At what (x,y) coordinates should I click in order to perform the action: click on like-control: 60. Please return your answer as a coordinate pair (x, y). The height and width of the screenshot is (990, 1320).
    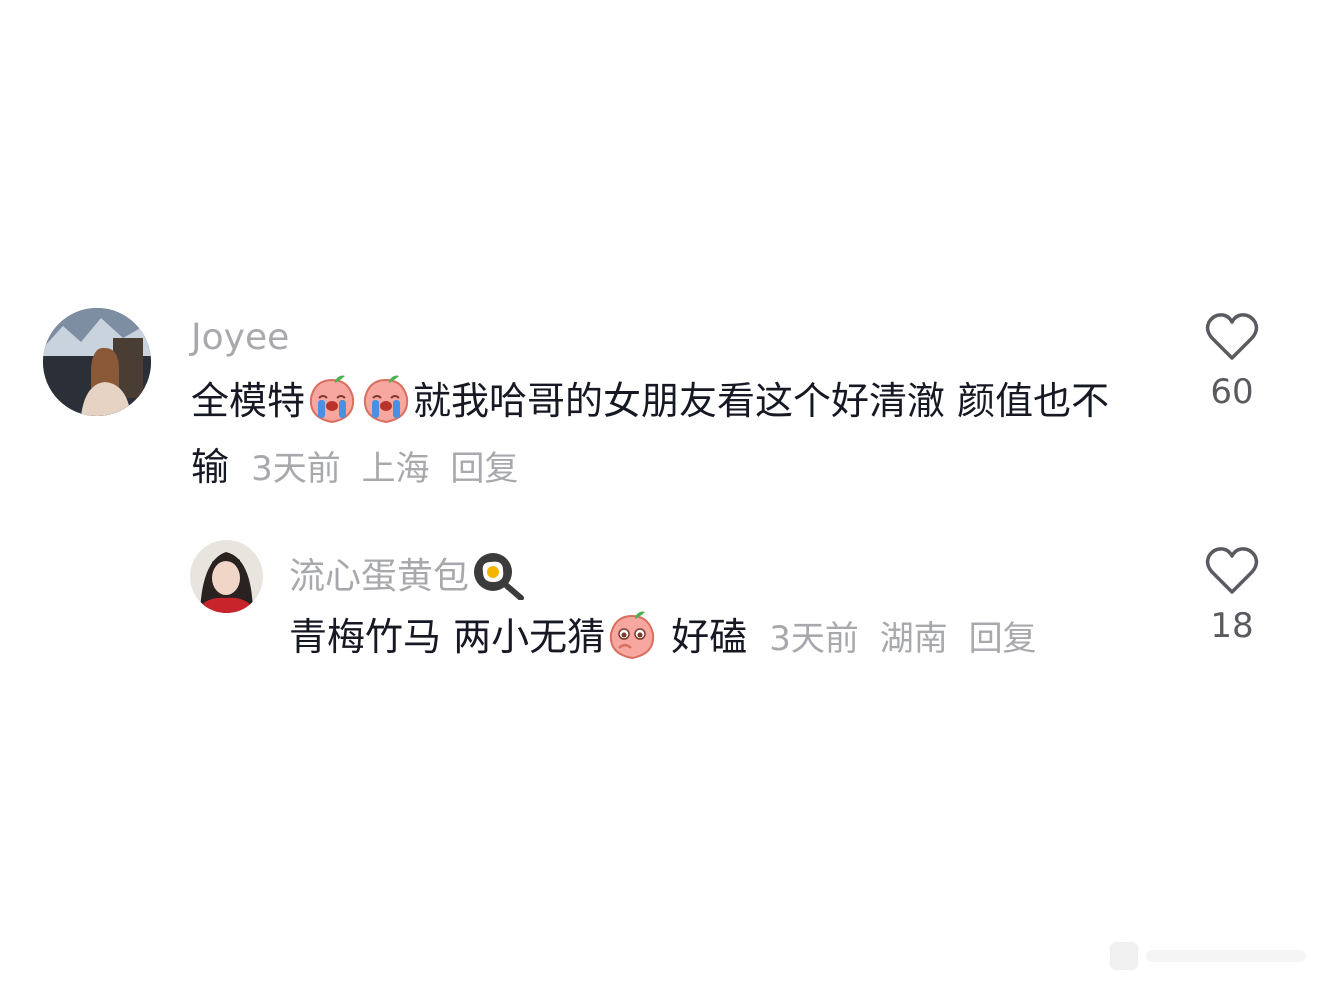
    Looking at the image, I should click on (1232, 362).